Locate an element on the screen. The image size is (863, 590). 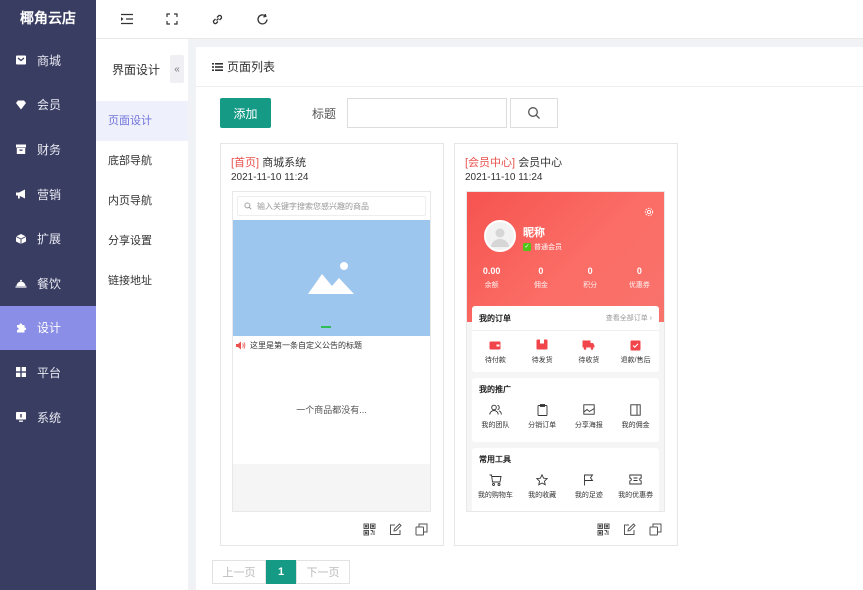
clipboard-check-icon is located at coordinates (635, 344).